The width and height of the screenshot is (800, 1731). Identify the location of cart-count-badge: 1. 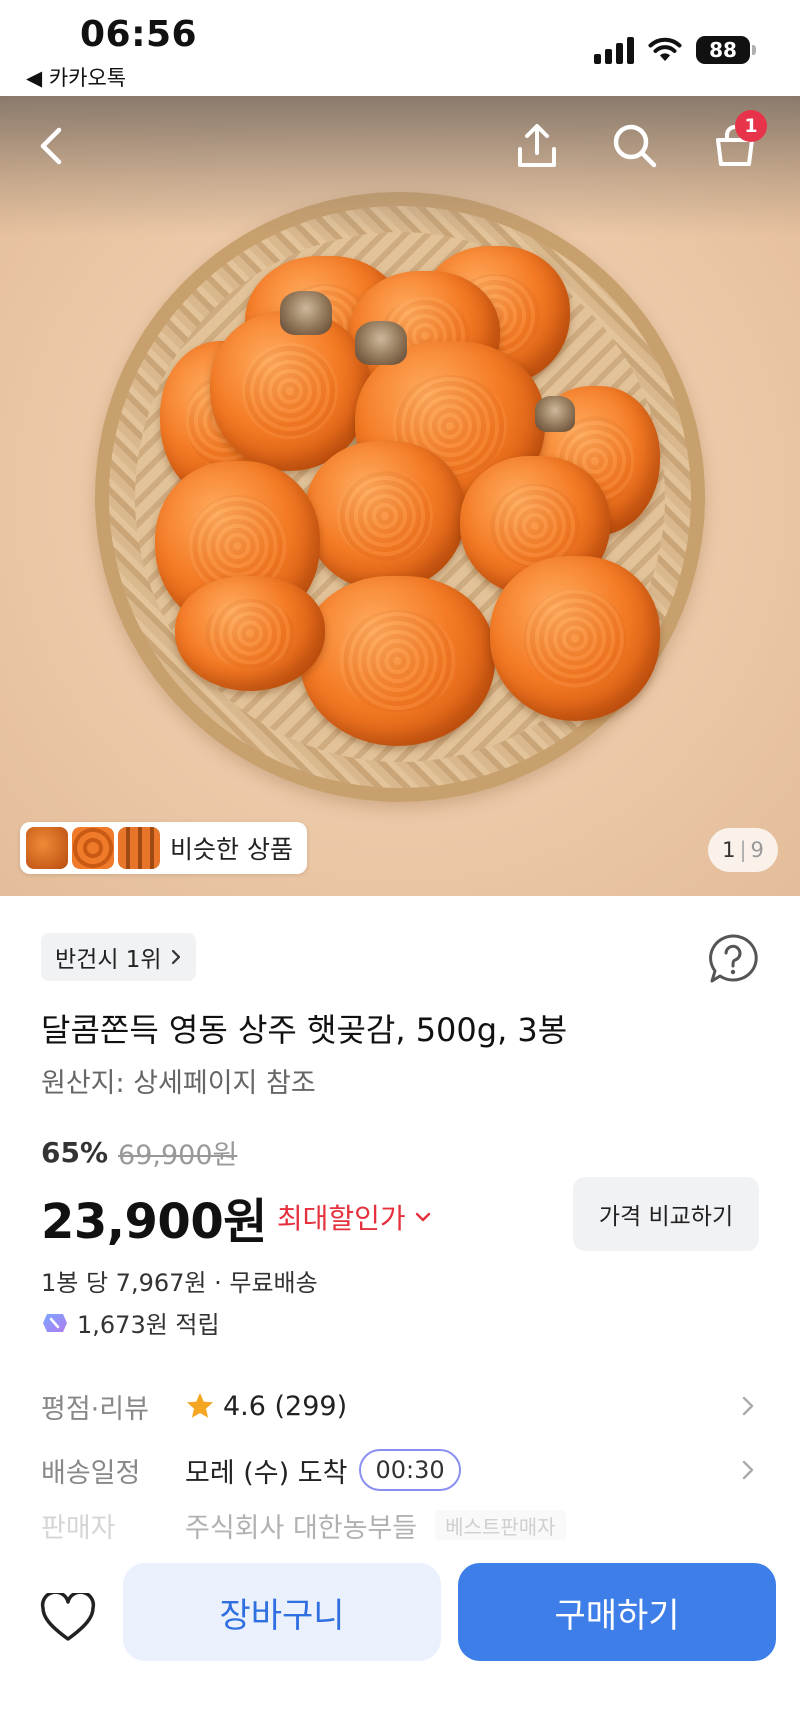
(751, 126).